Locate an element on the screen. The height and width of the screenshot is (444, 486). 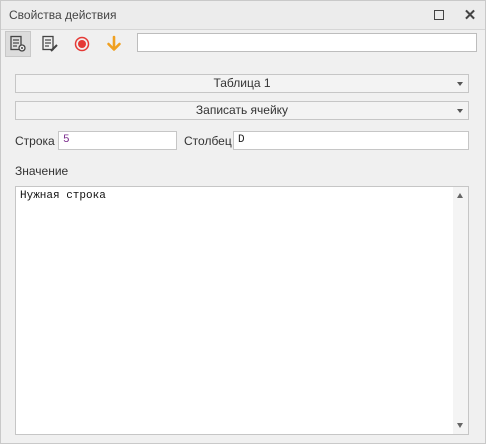
column-label: Столбец is located at coordinates (208, 141).